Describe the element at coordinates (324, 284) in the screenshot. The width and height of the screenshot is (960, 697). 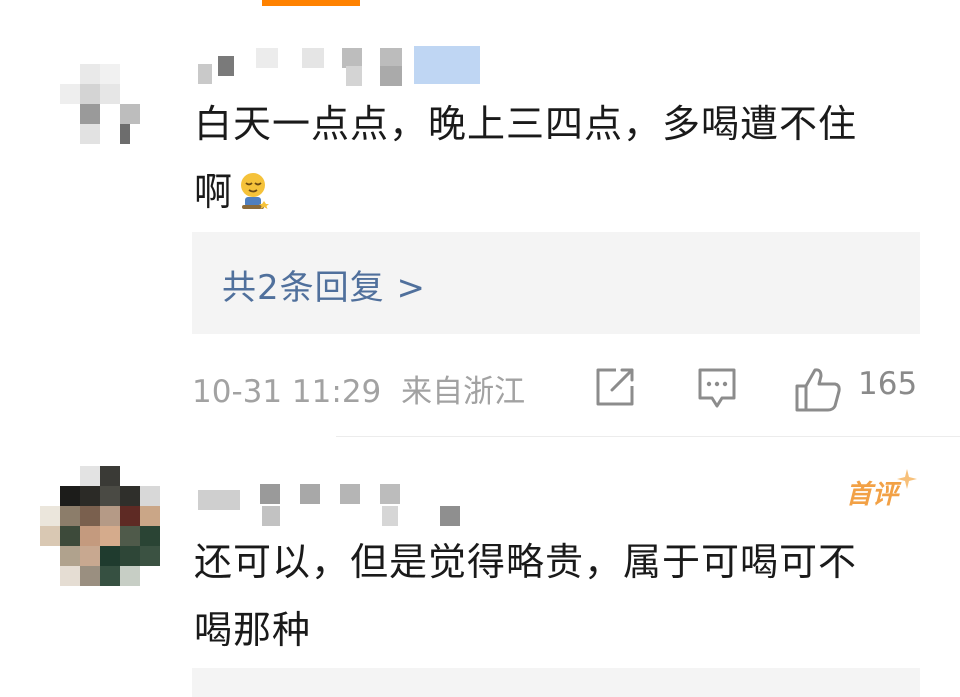
I see `view-replies-link: 共2条回复 >` at that location.